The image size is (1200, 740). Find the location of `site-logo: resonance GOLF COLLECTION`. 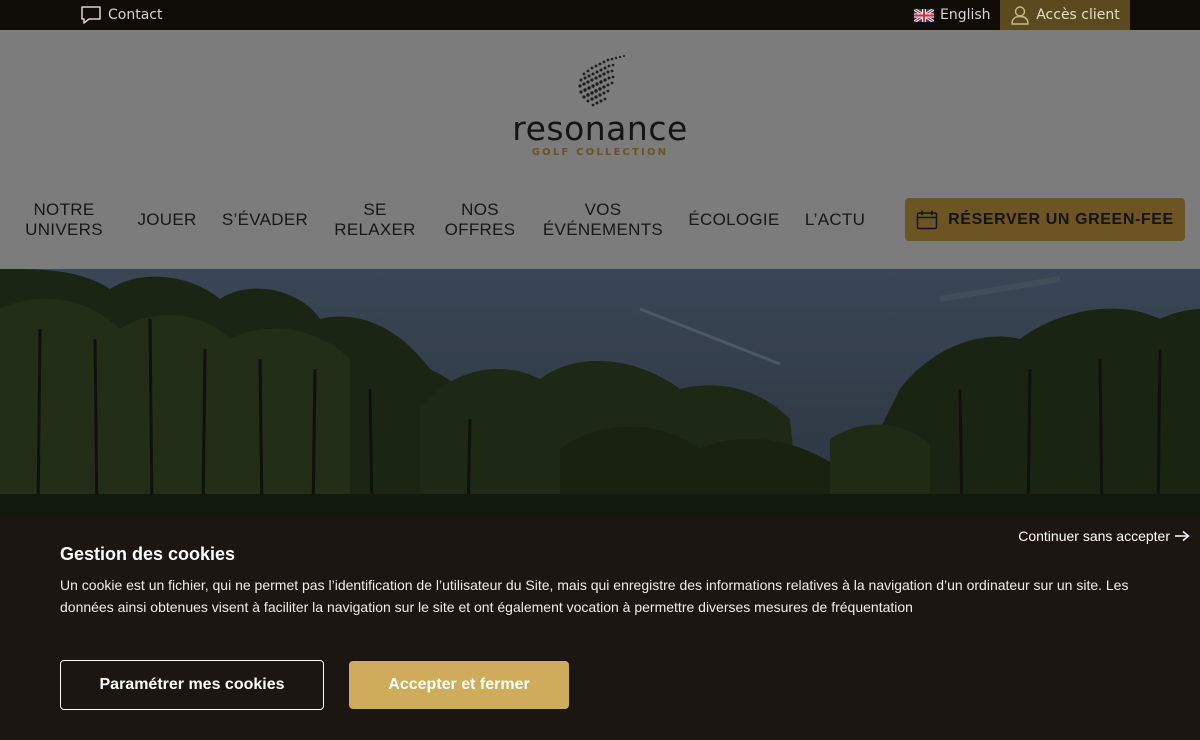

site-logo: resonance GOLF COLLECTION is located at coordinates (600, 106).